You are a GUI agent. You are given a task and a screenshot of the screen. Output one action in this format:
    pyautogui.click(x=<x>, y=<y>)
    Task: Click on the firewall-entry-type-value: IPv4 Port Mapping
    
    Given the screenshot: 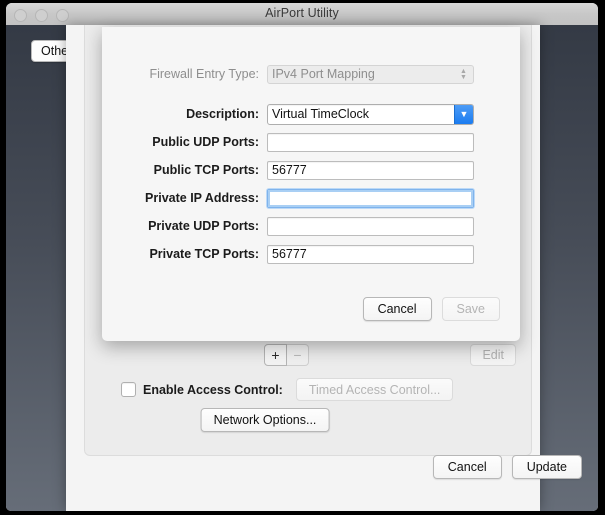 What is the action you would take?
    pyautogui.click(x=323, y=74)
    